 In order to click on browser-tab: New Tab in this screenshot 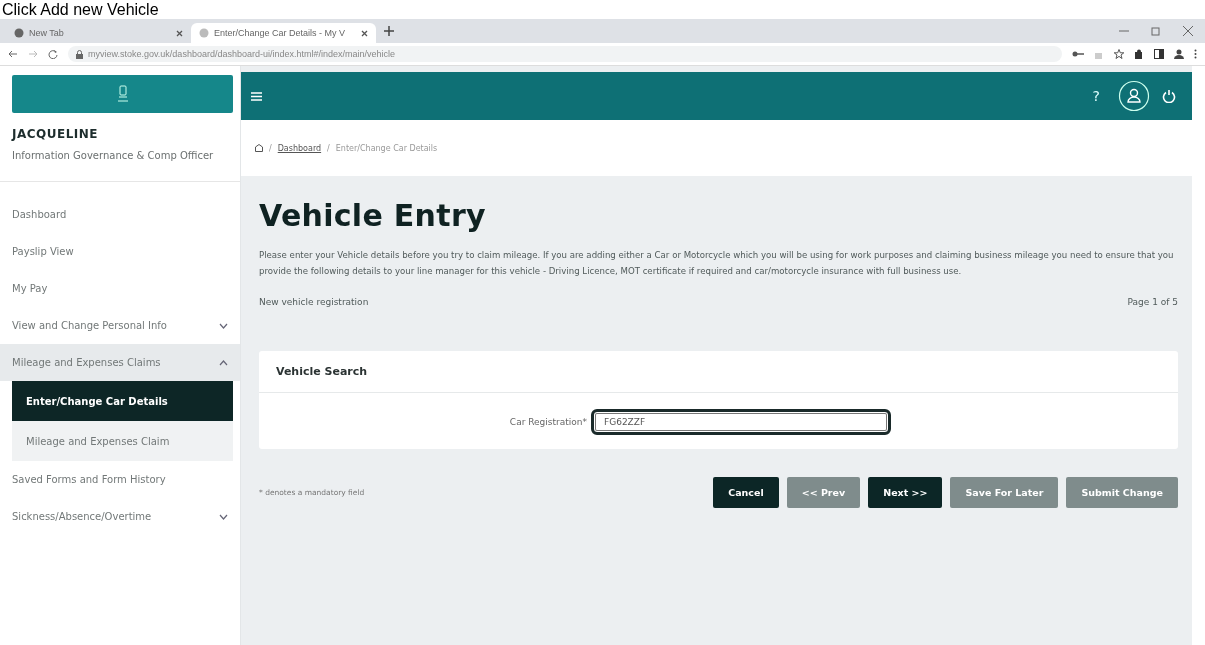, I will do `click(98, 33)`.